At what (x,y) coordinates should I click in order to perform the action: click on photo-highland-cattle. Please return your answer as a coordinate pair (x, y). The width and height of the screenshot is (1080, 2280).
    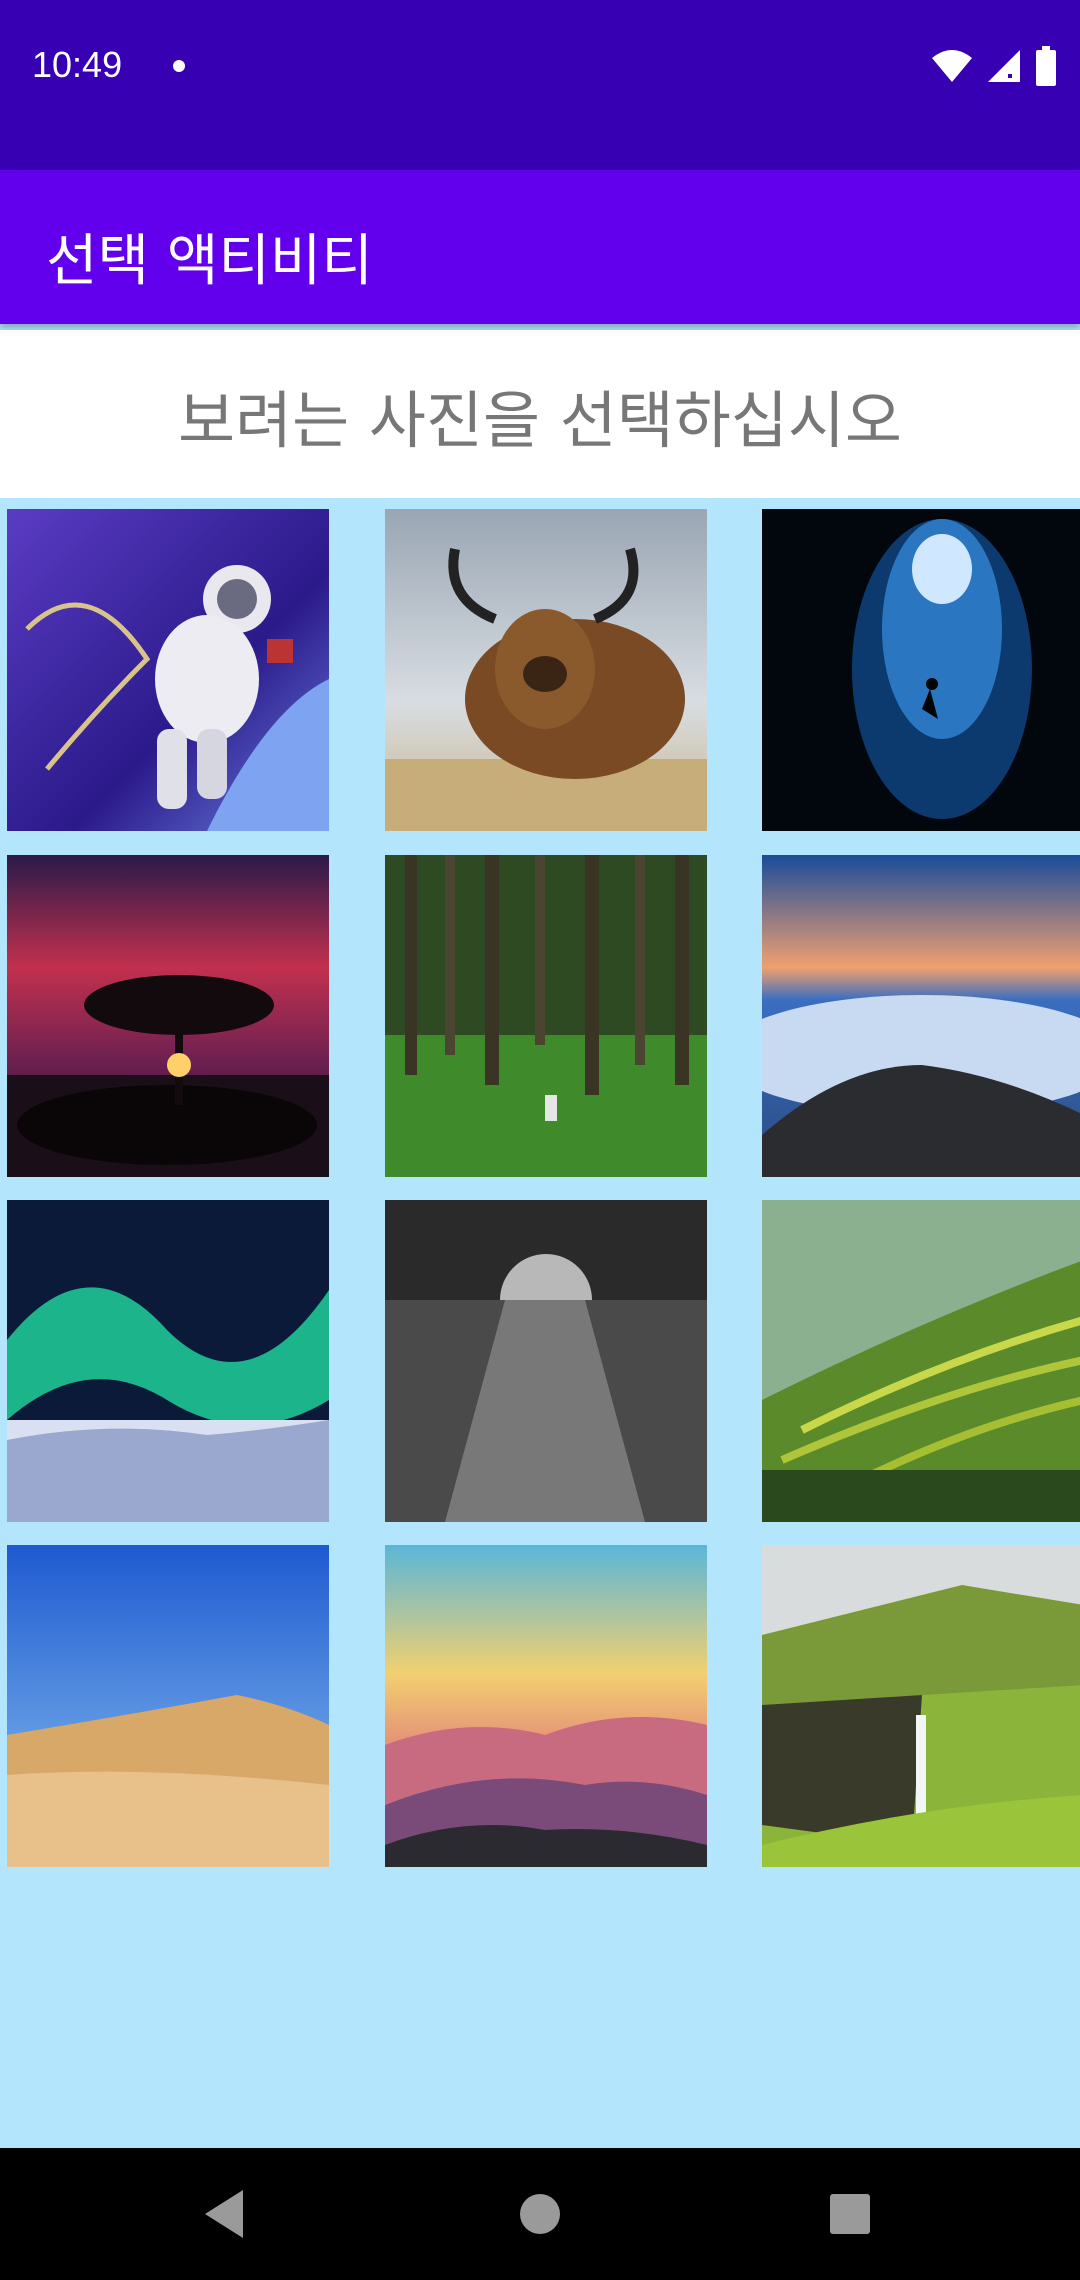
    Looking at the image, I should click on (546, 670).